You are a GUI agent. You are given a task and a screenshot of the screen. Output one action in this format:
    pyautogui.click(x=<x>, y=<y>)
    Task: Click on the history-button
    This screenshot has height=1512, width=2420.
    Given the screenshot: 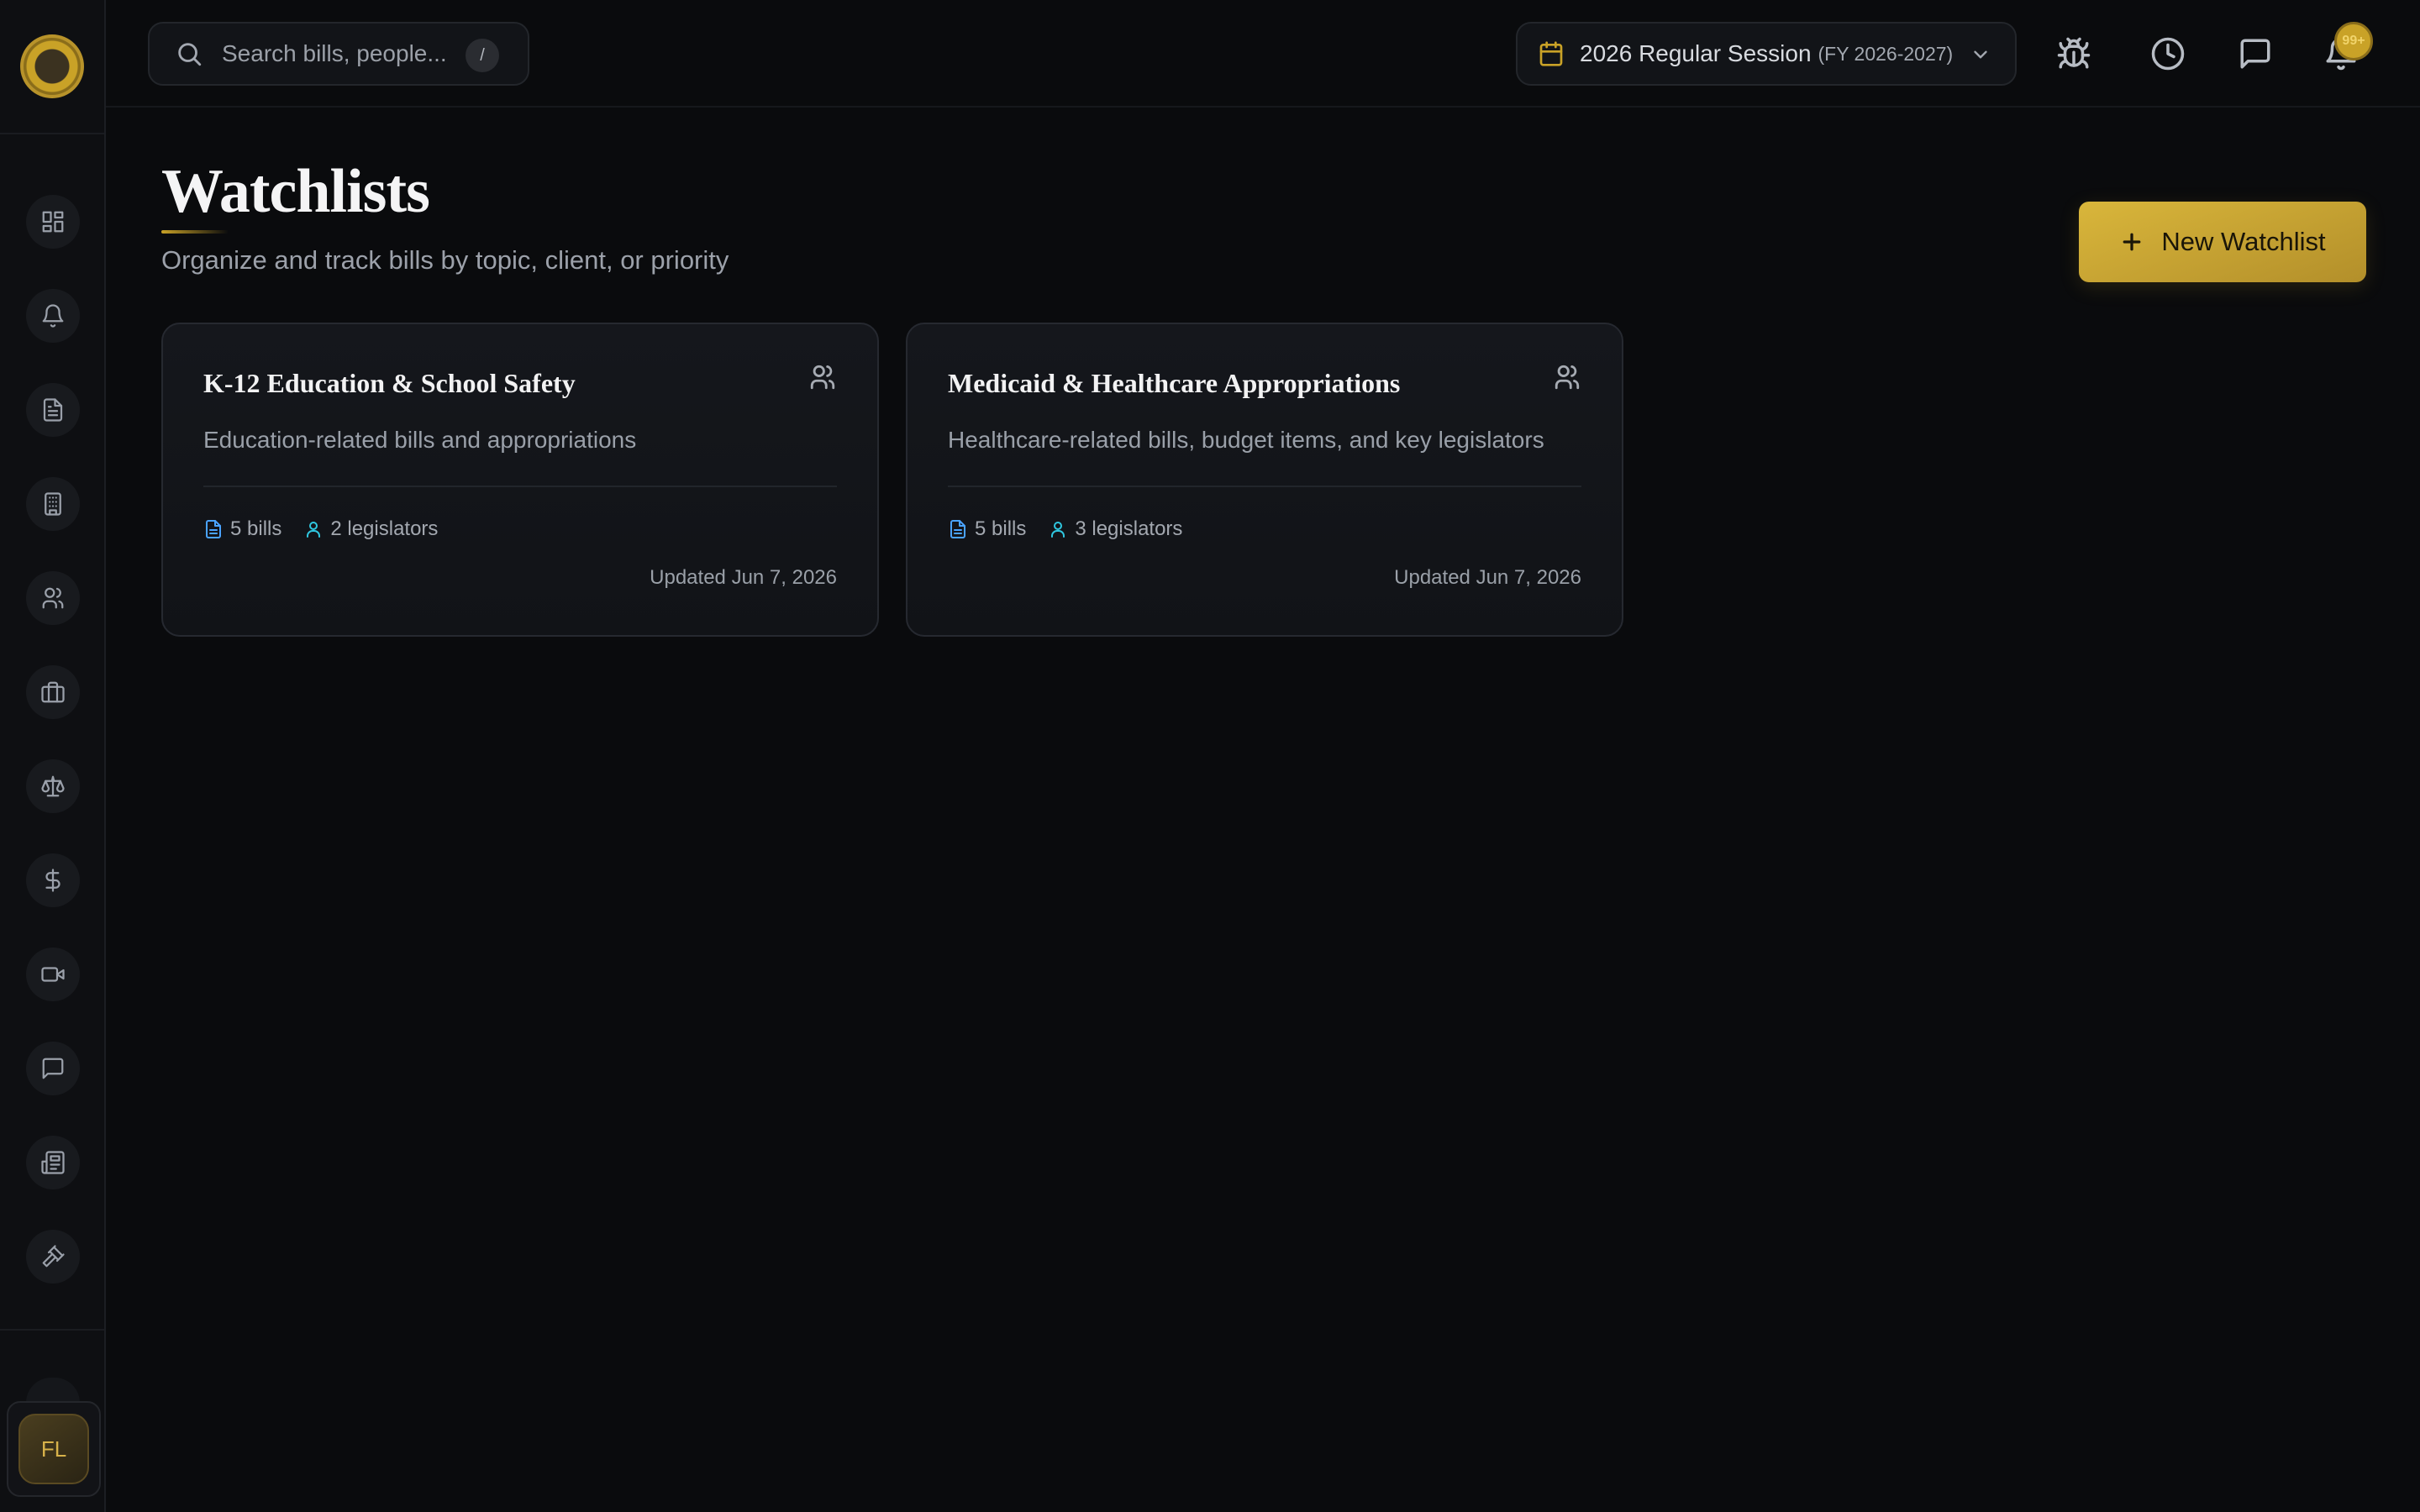 What is the action you would take?
    pyautogui.click(x=2168, y=54)
    